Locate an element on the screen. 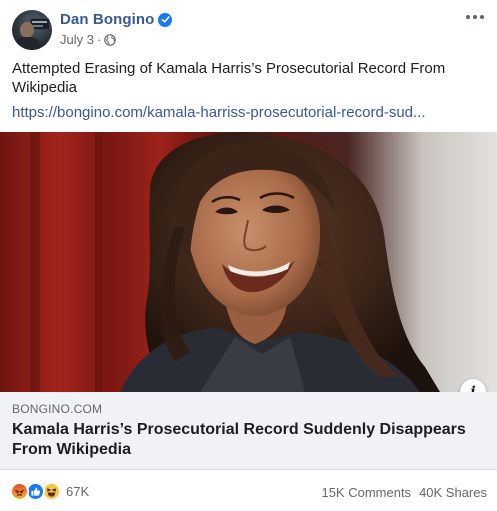 The width and height of the screenshot is (497, 511). post-date: July 3 is located at coordinates (77, 39).